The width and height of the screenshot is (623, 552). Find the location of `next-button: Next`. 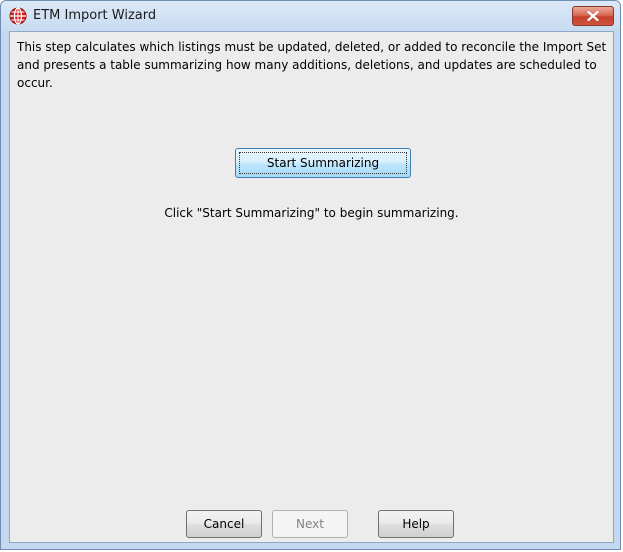

next-button: Next is located at coordinates (310, 524).